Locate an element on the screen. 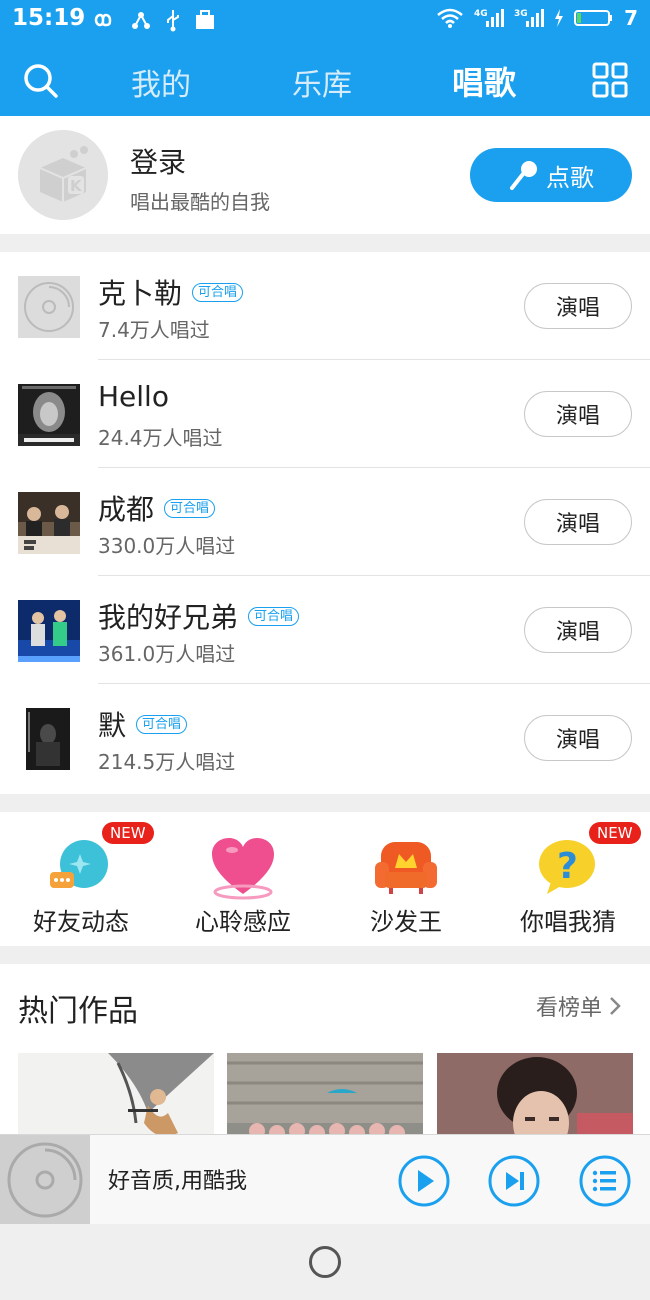 The height and width of the screenshot is (1300, 650). grid-menu-icon is located at coordinates (610, 80).